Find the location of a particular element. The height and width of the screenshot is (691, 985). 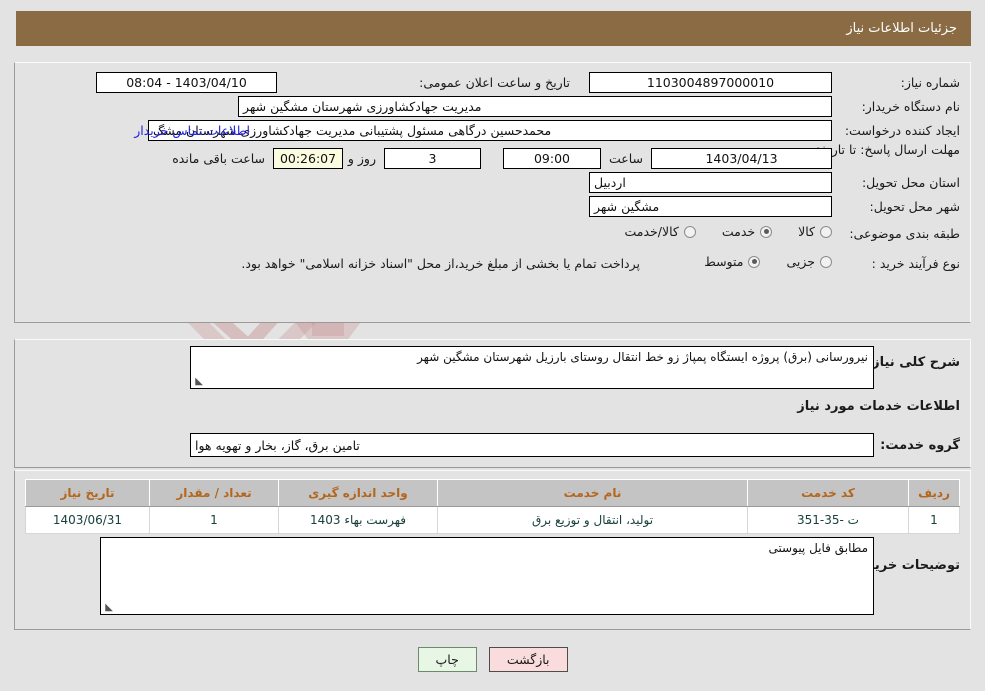

buyer-org-label: نام دستگاه خریدار: is located at coordinates (910, 106).